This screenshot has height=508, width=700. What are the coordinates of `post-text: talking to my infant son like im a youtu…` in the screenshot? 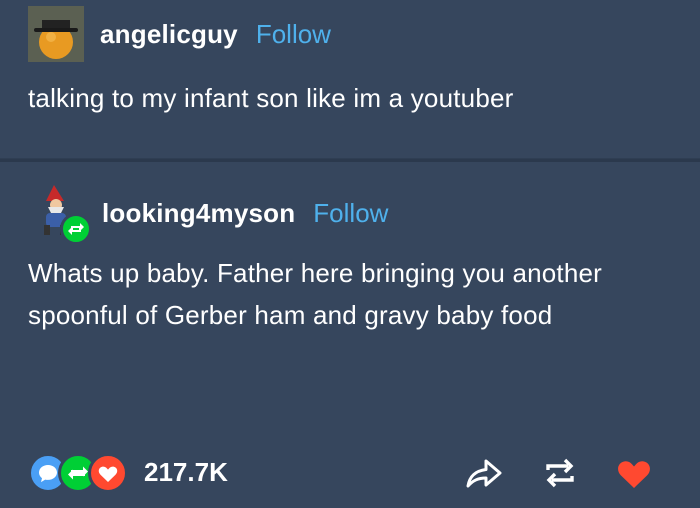 It's located at (271, 98).